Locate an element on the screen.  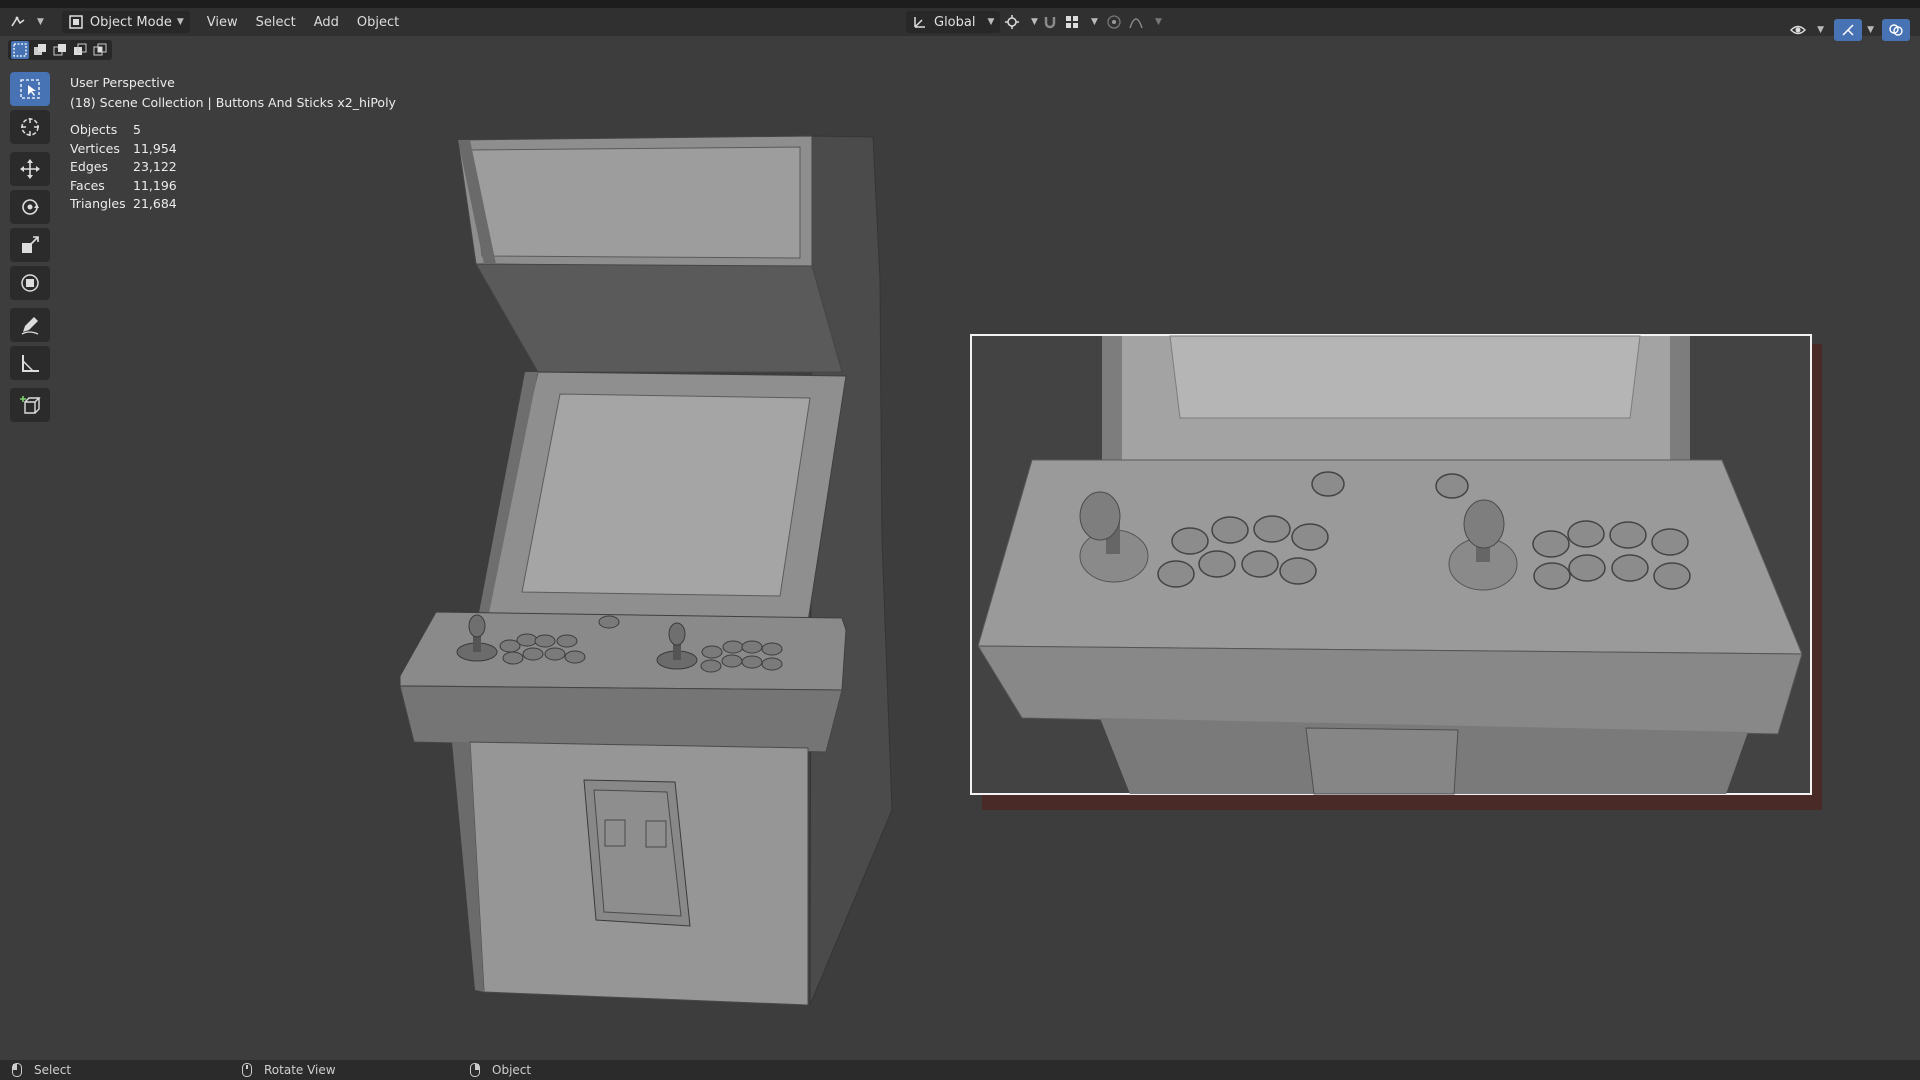
stat-value: 11,954 is located at coordinates (155, 148).